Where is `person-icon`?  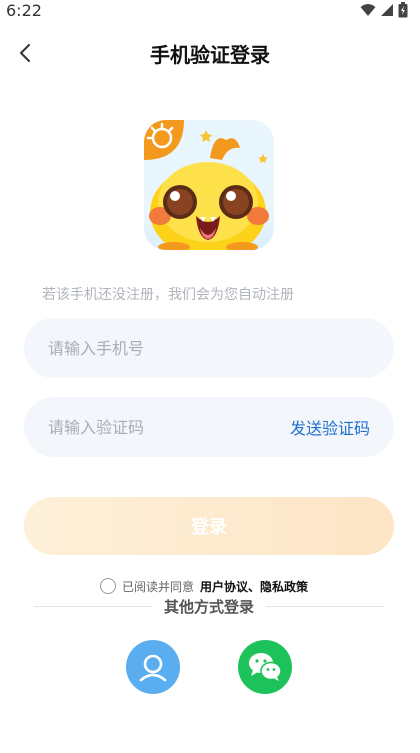 person-icon is located at coordinates (153, 668).